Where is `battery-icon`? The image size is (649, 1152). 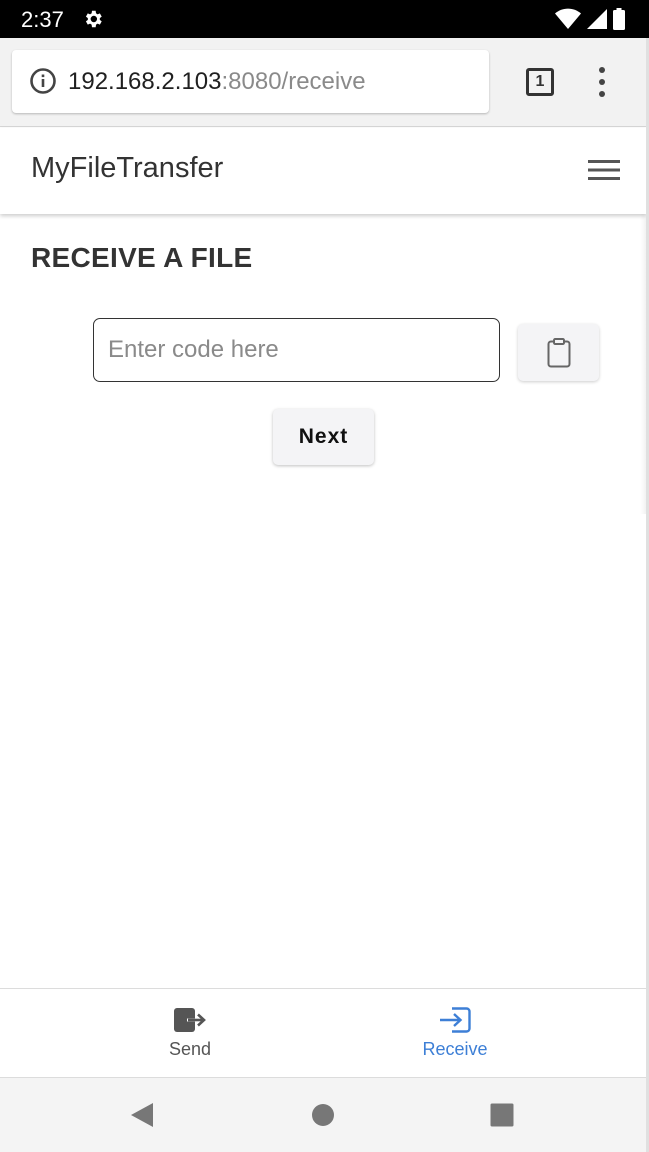
battery-icon is located at coordinates (619, 19).